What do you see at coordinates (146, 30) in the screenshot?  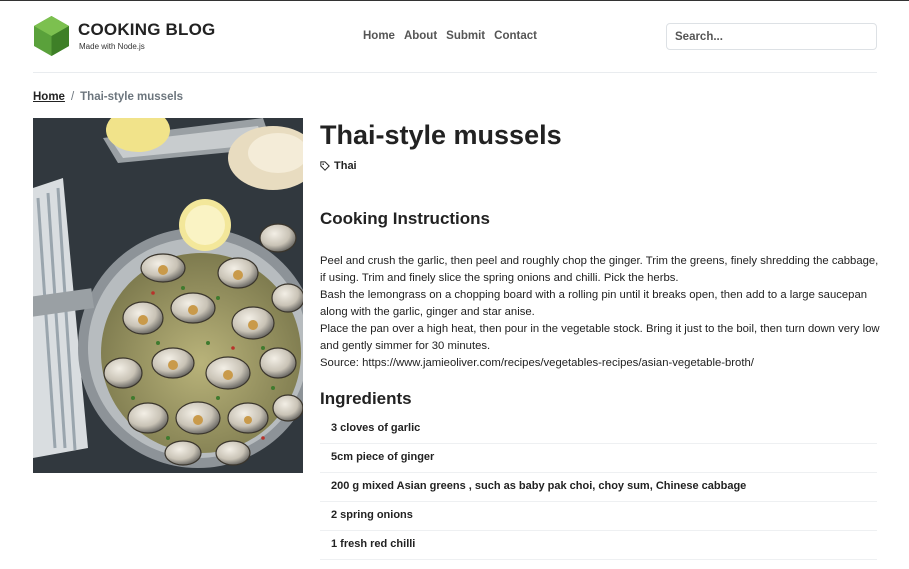 I see `brand-title: COOKING BLOG` at bounding box center [146, 30].